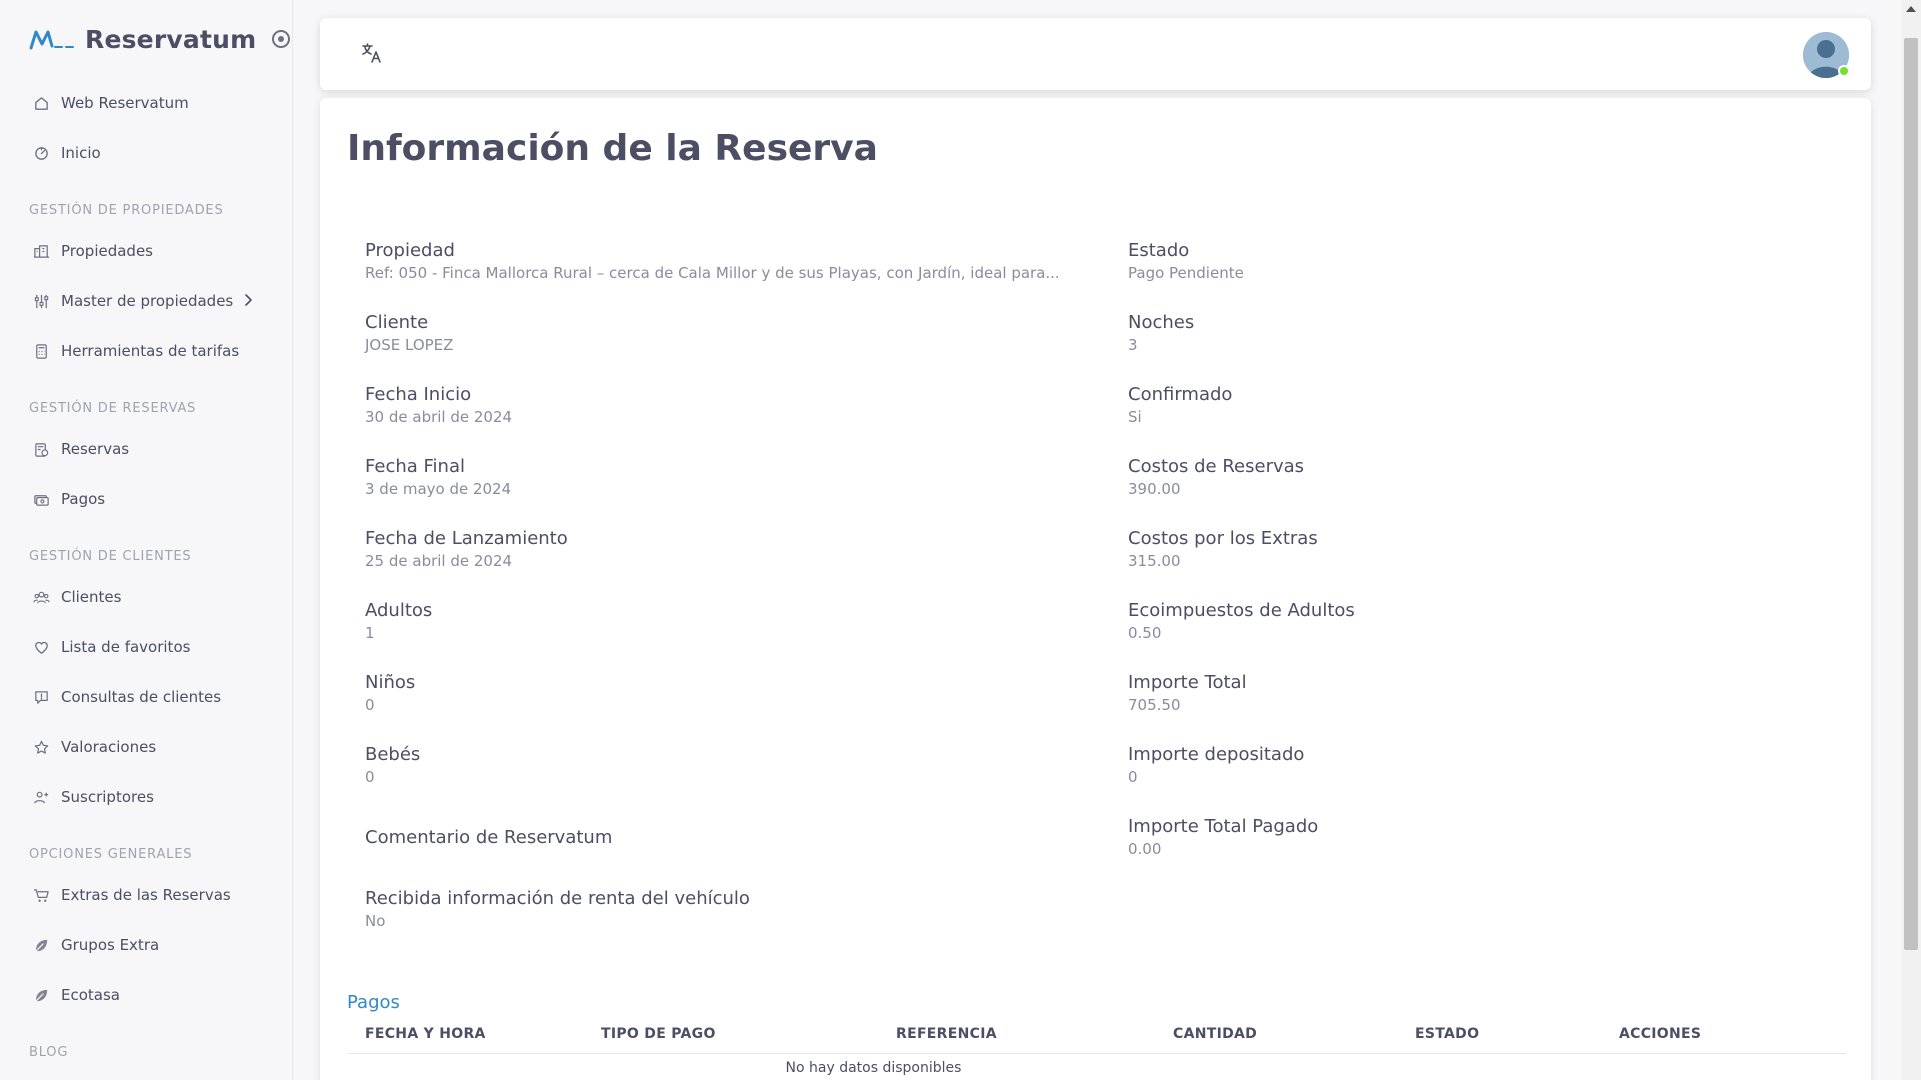  What do you see at coordinates (1186, 273) in the screenshot?
I see `field-value: Pago Pendiente` at bounding box center [1186, 273].